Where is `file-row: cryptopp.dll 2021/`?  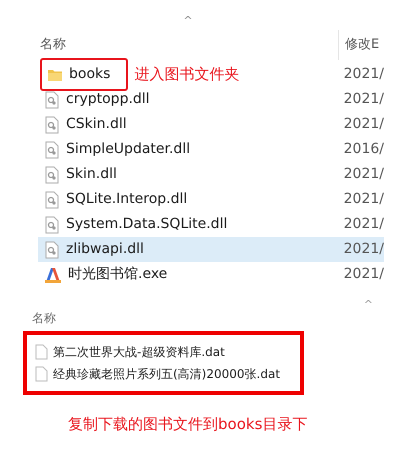
file-row: cryptopp.dll 2021/ is located at coordinates (211, 99).